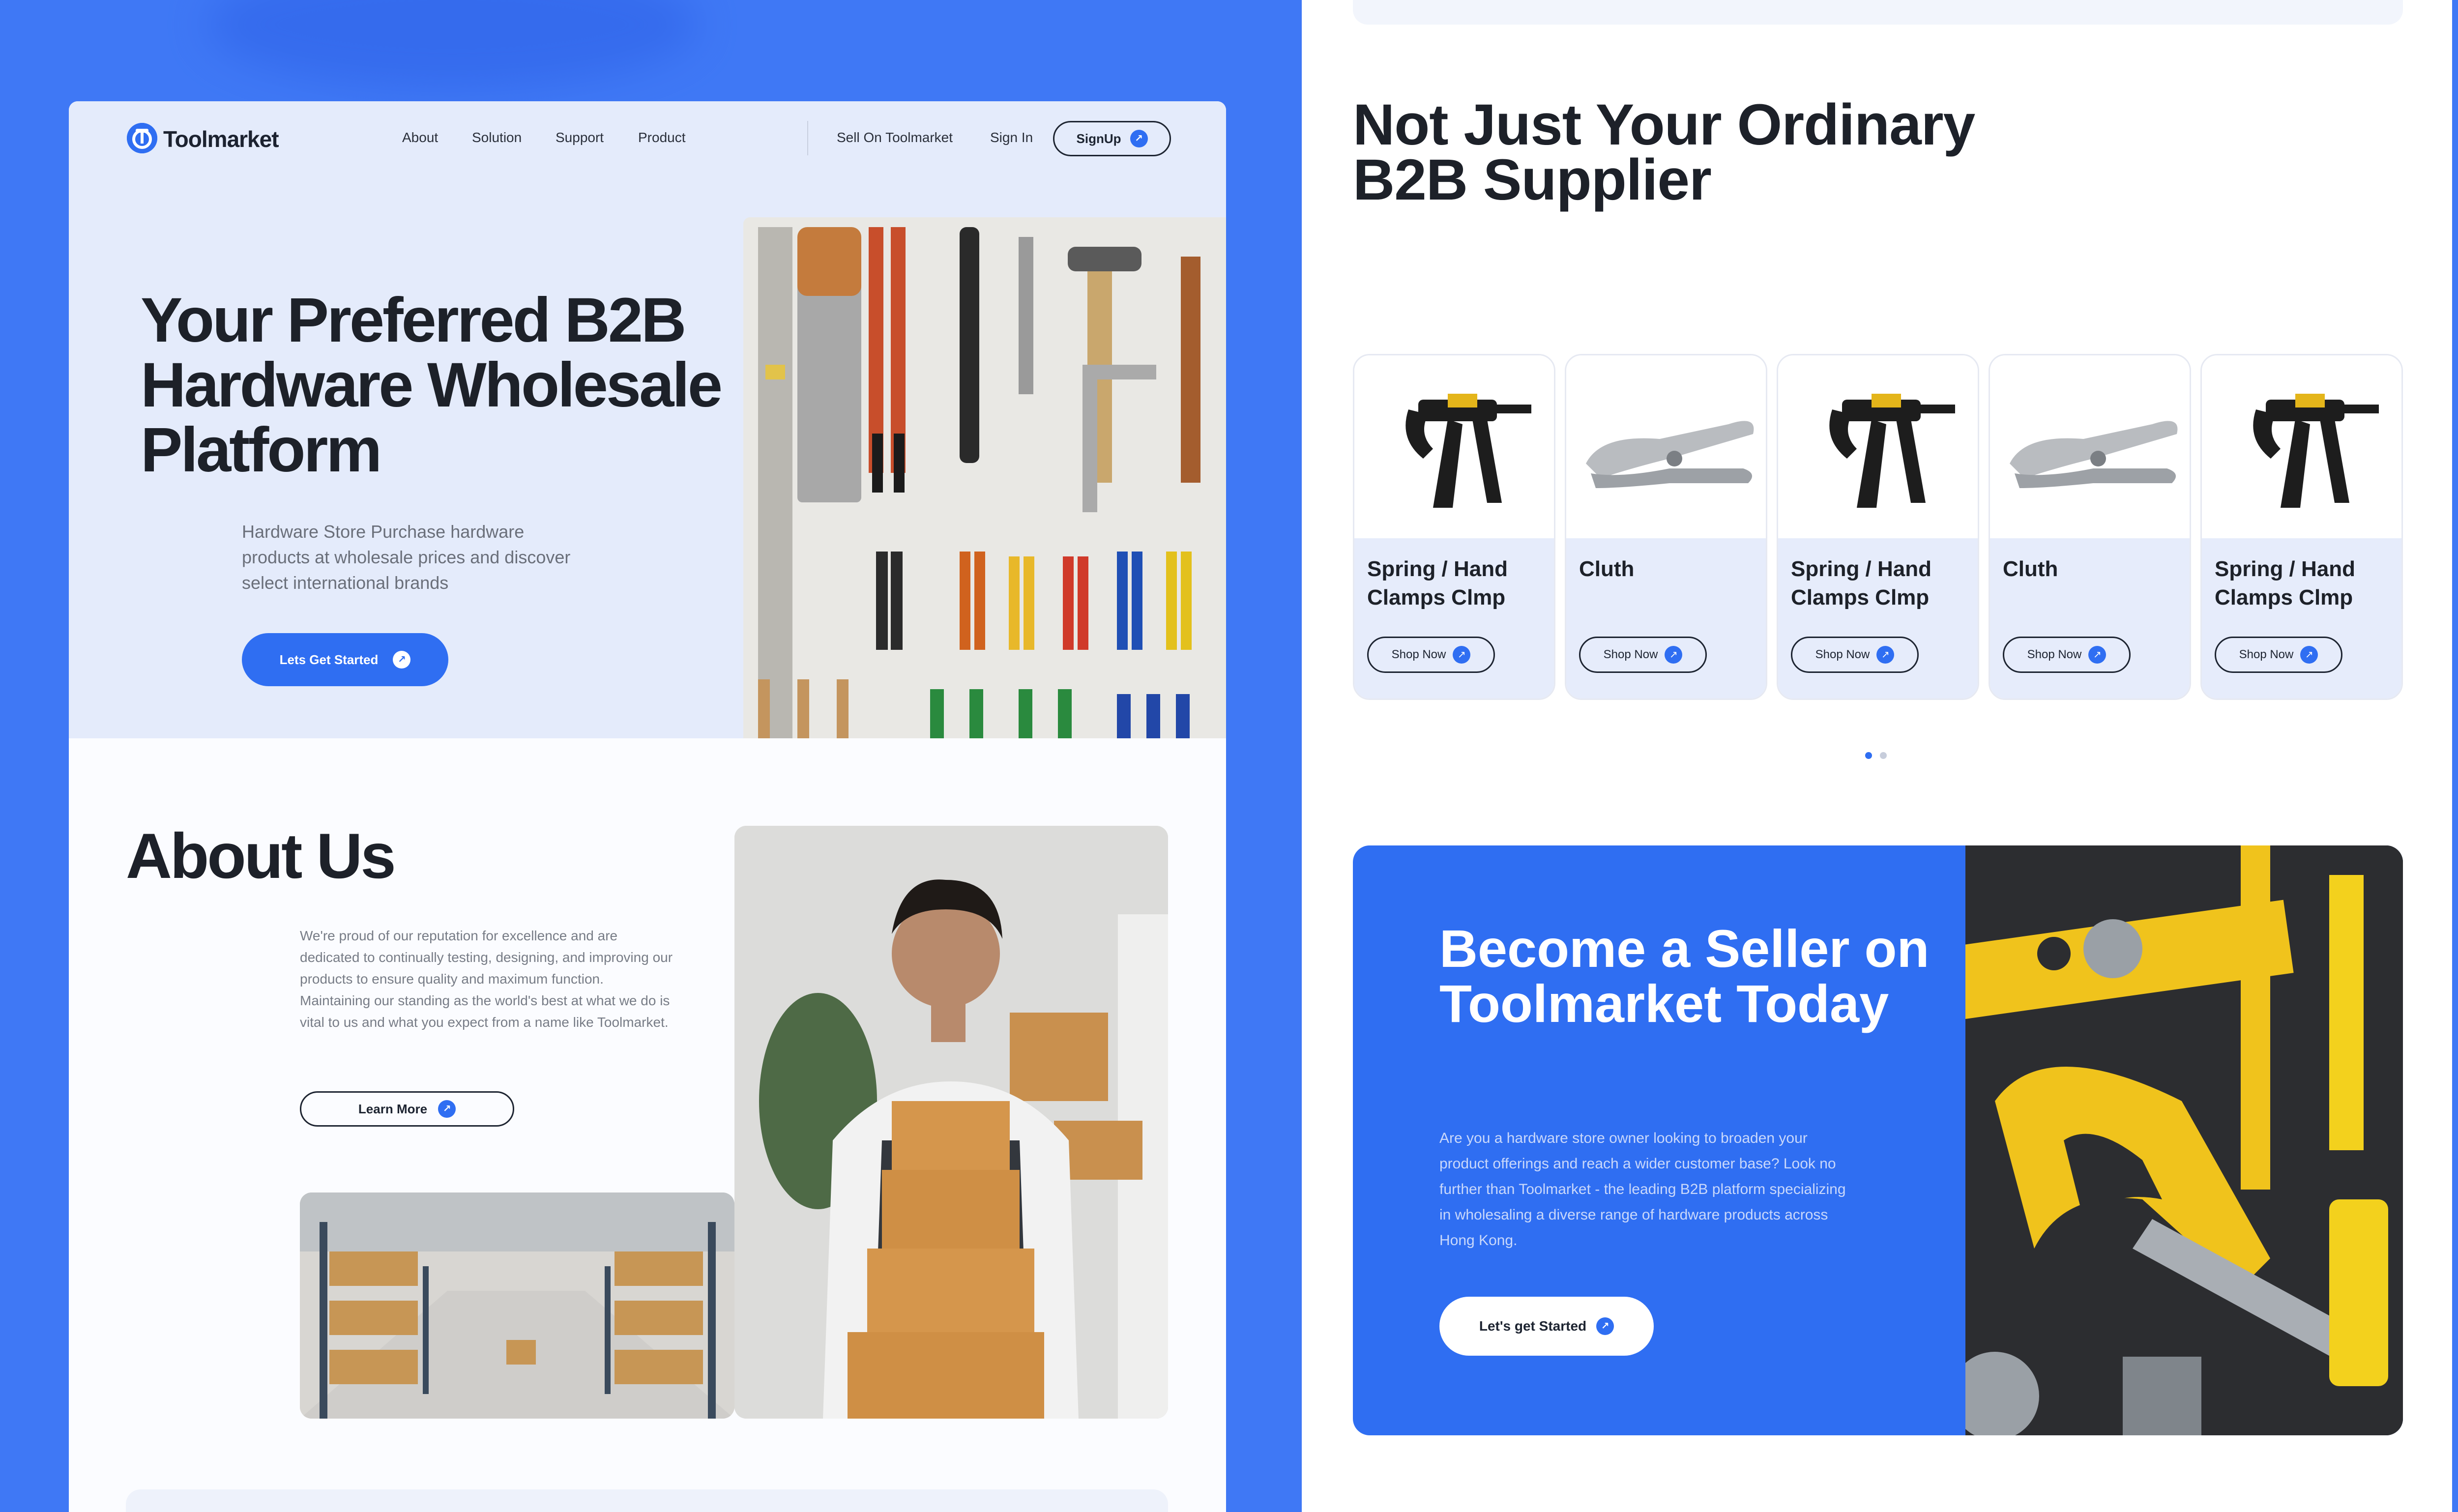 Image resolution: width=2458 pixels, height=1512 pixels. What do you see at coordinates (1011, 137) in the screenshot?
I see `sign-in-link: Sign In` at bounding box center [1011, 137].